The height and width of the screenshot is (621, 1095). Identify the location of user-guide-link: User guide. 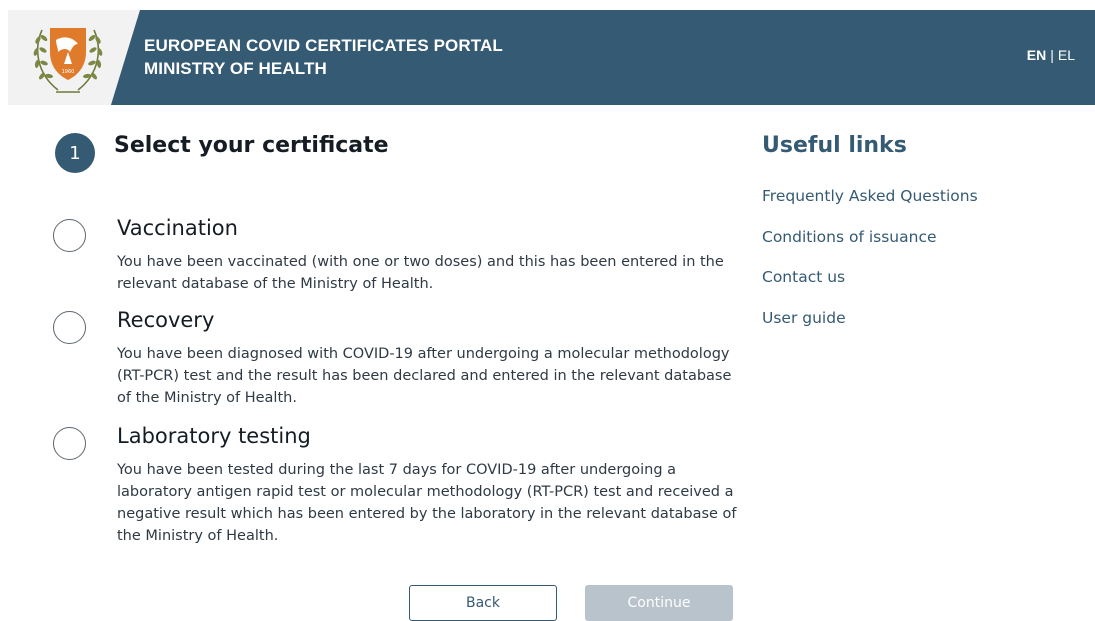
(804, 318).